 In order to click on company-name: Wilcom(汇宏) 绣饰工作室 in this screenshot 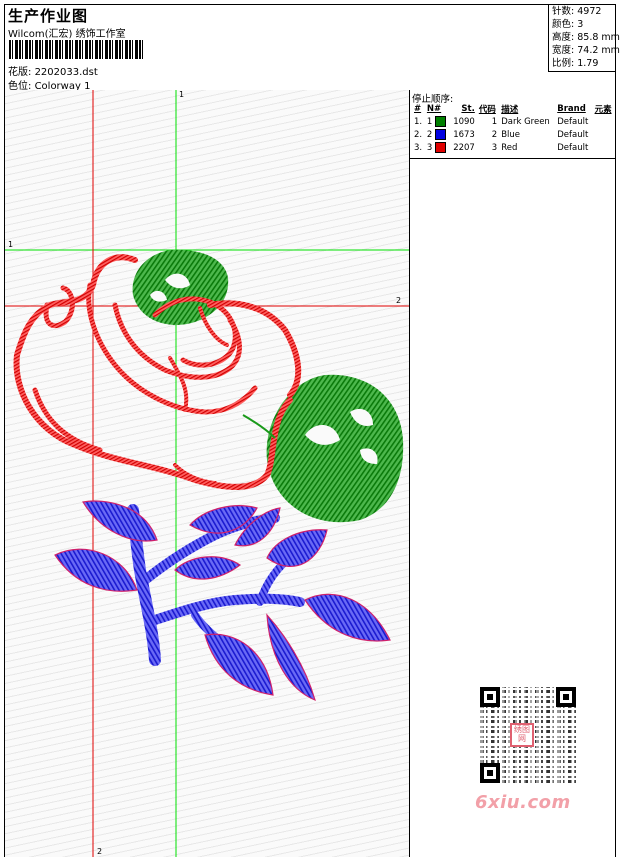, I will do `click(67, 34)`.